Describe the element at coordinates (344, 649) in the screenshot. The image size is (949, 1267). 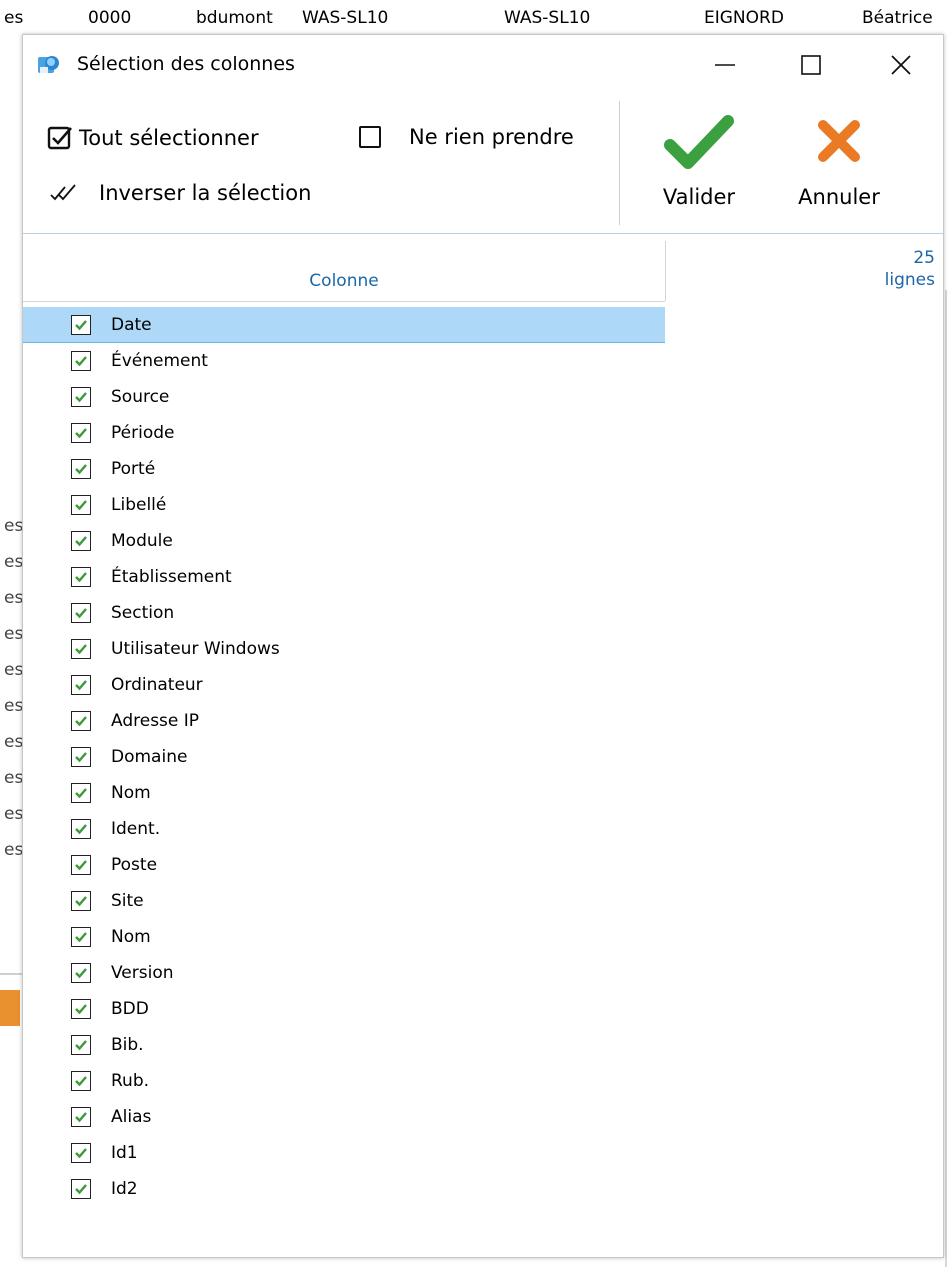
I see `list-item: Utilisateur Windows` at that location.